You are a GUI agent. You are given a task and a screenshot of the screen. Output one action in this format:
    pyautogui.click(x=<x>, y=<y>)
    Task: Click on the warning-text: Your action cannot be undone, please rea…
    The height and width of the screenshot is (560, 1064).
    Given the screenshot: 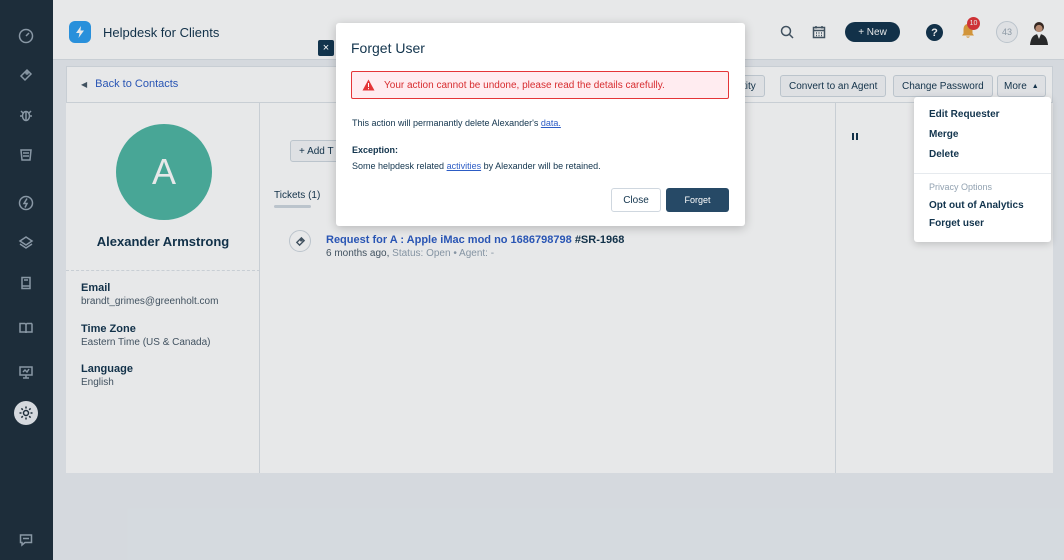 What is the action you would take?
    pyautogui.click(x=524, y=85)
    